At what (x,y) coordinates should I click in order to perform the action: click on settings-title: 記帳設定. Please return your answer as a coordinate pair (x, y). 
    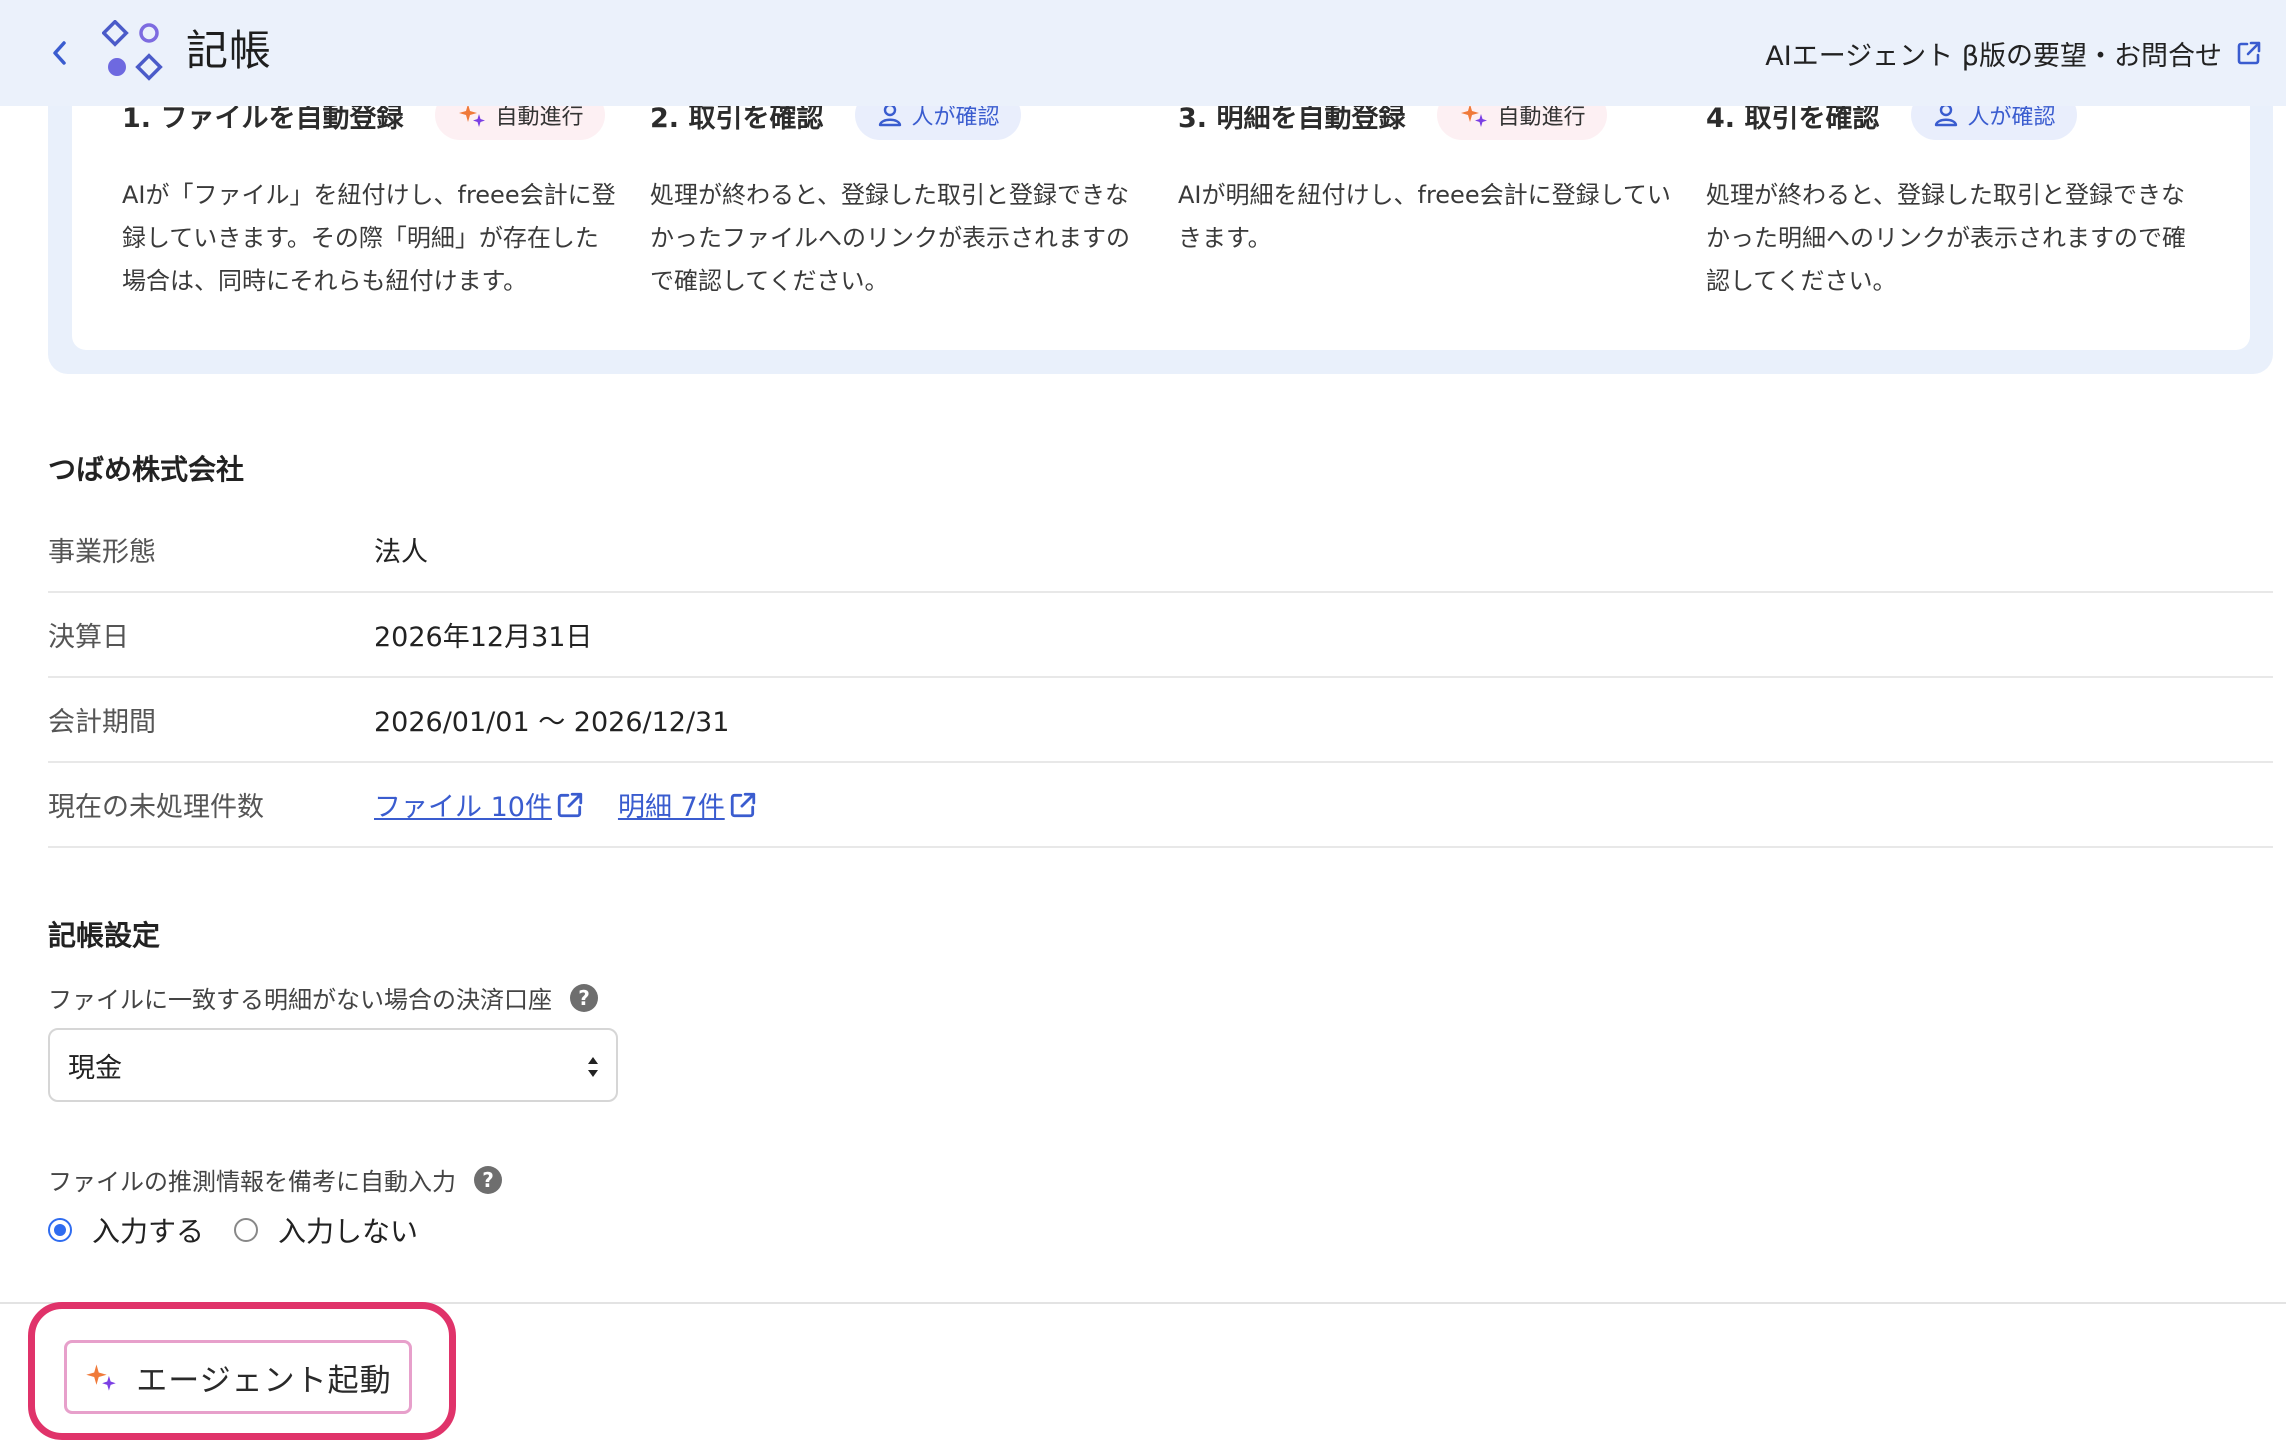
    Looking at the image, I should click on (104, 935).